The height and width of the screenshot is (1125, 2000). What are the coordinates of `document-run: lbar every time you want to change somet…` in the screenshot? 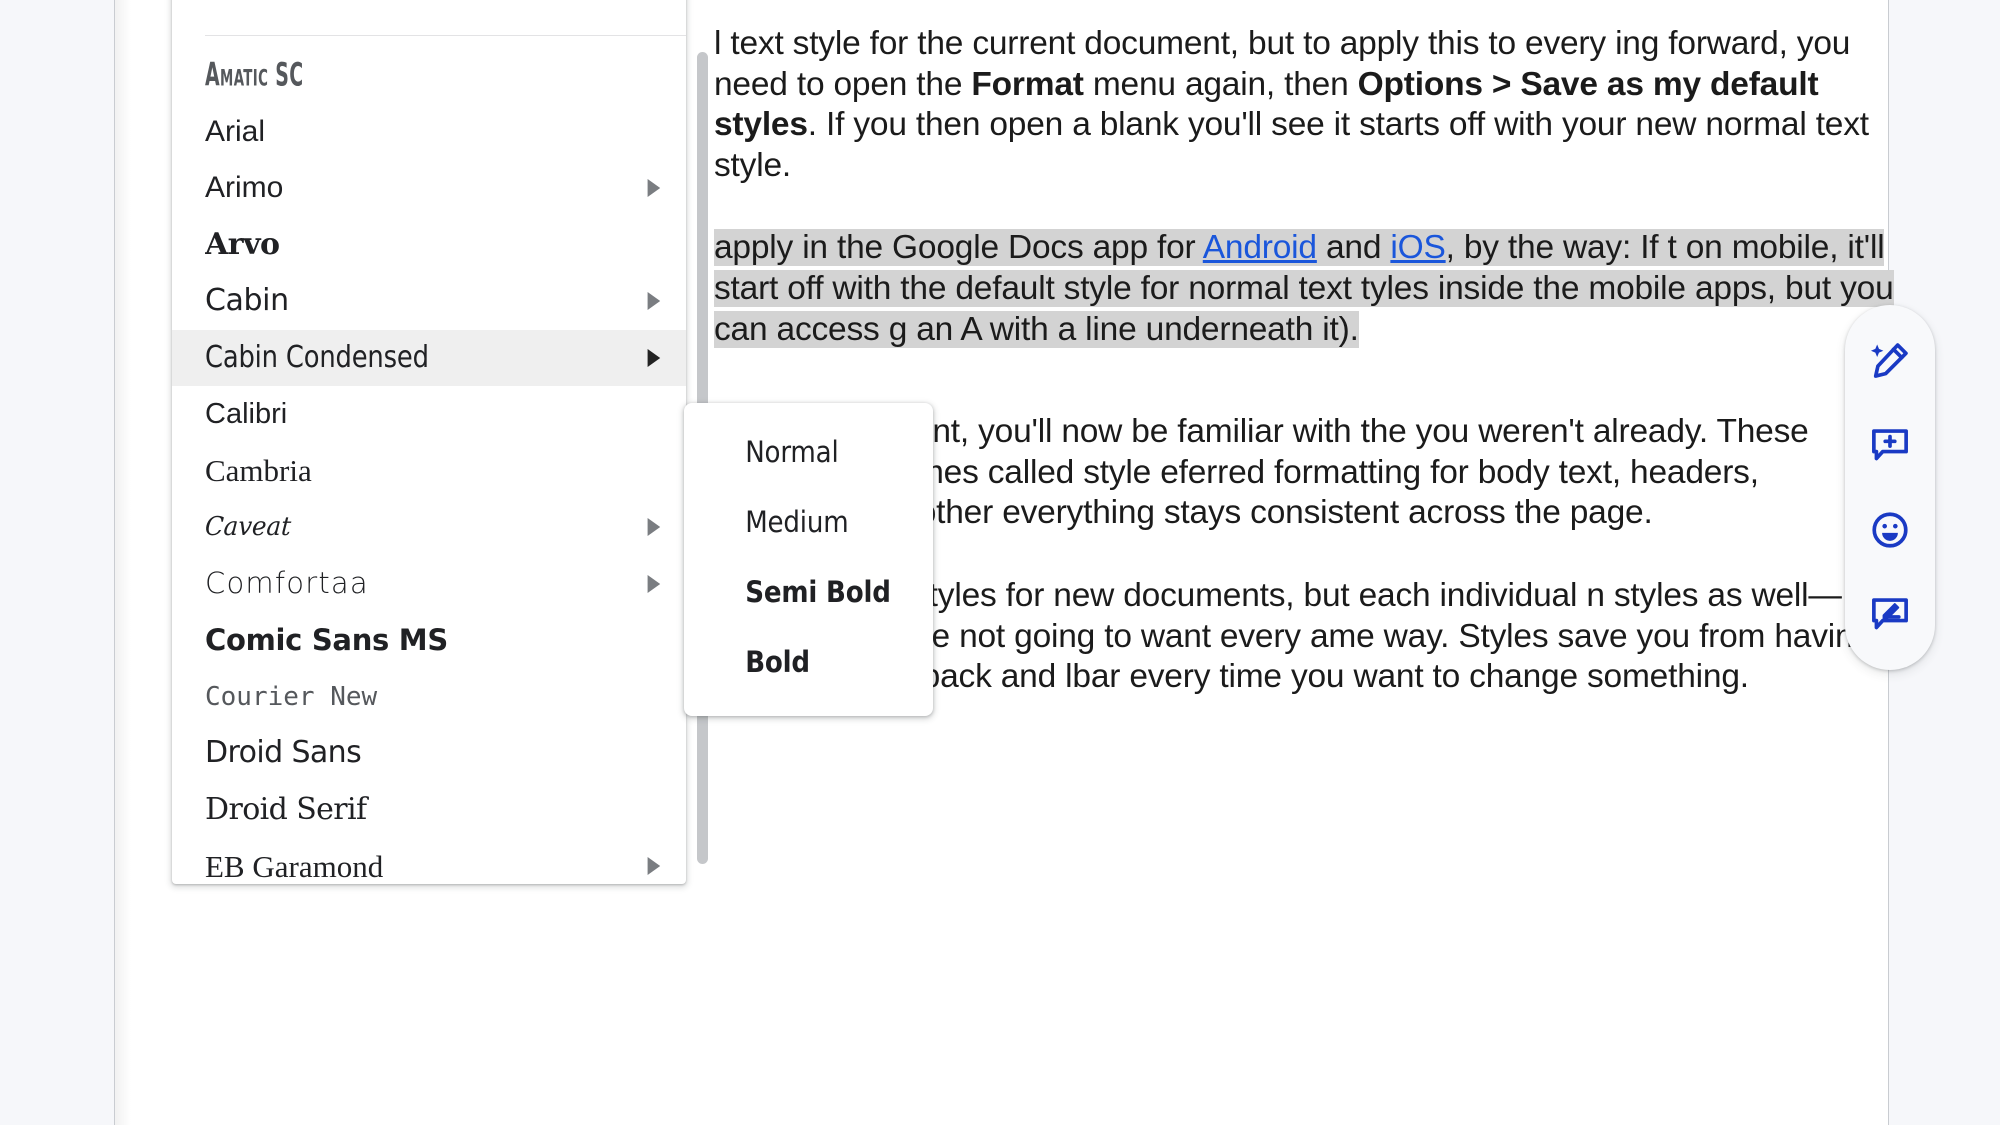 It's located at (1407, 677).